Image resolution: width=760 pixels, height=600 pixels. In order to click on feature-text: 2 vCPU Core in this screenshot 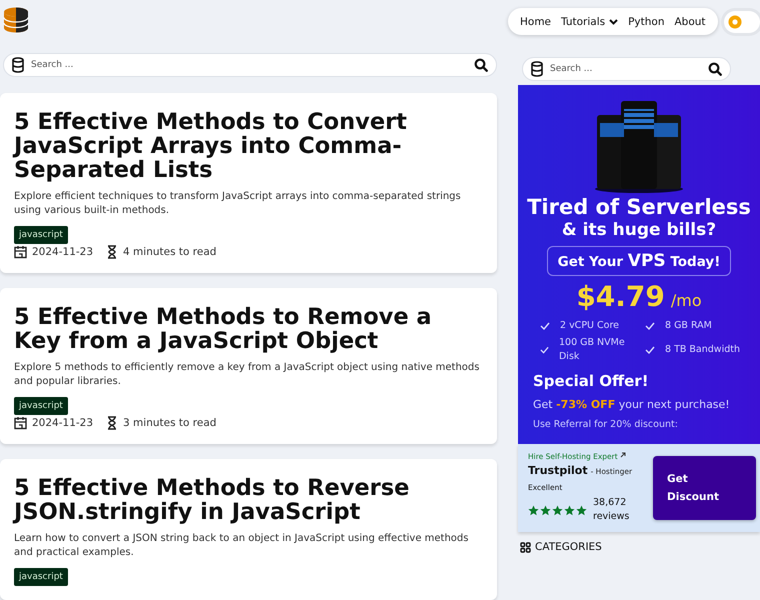, I will do `click(590, 326)`.